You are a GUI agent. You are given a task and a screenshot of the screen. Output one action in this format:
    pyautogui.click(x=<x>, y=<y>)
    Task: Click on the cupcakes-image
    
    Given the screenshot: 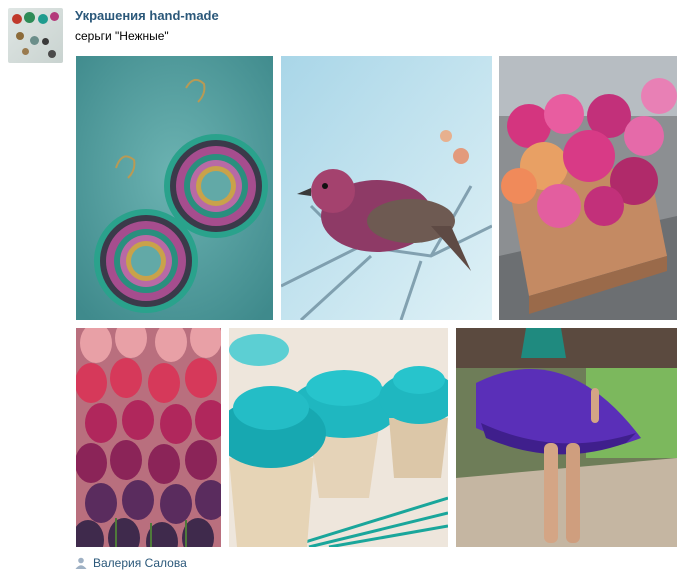 What is the action you would take?
    pyautogui.click(x=338, y=437)
    